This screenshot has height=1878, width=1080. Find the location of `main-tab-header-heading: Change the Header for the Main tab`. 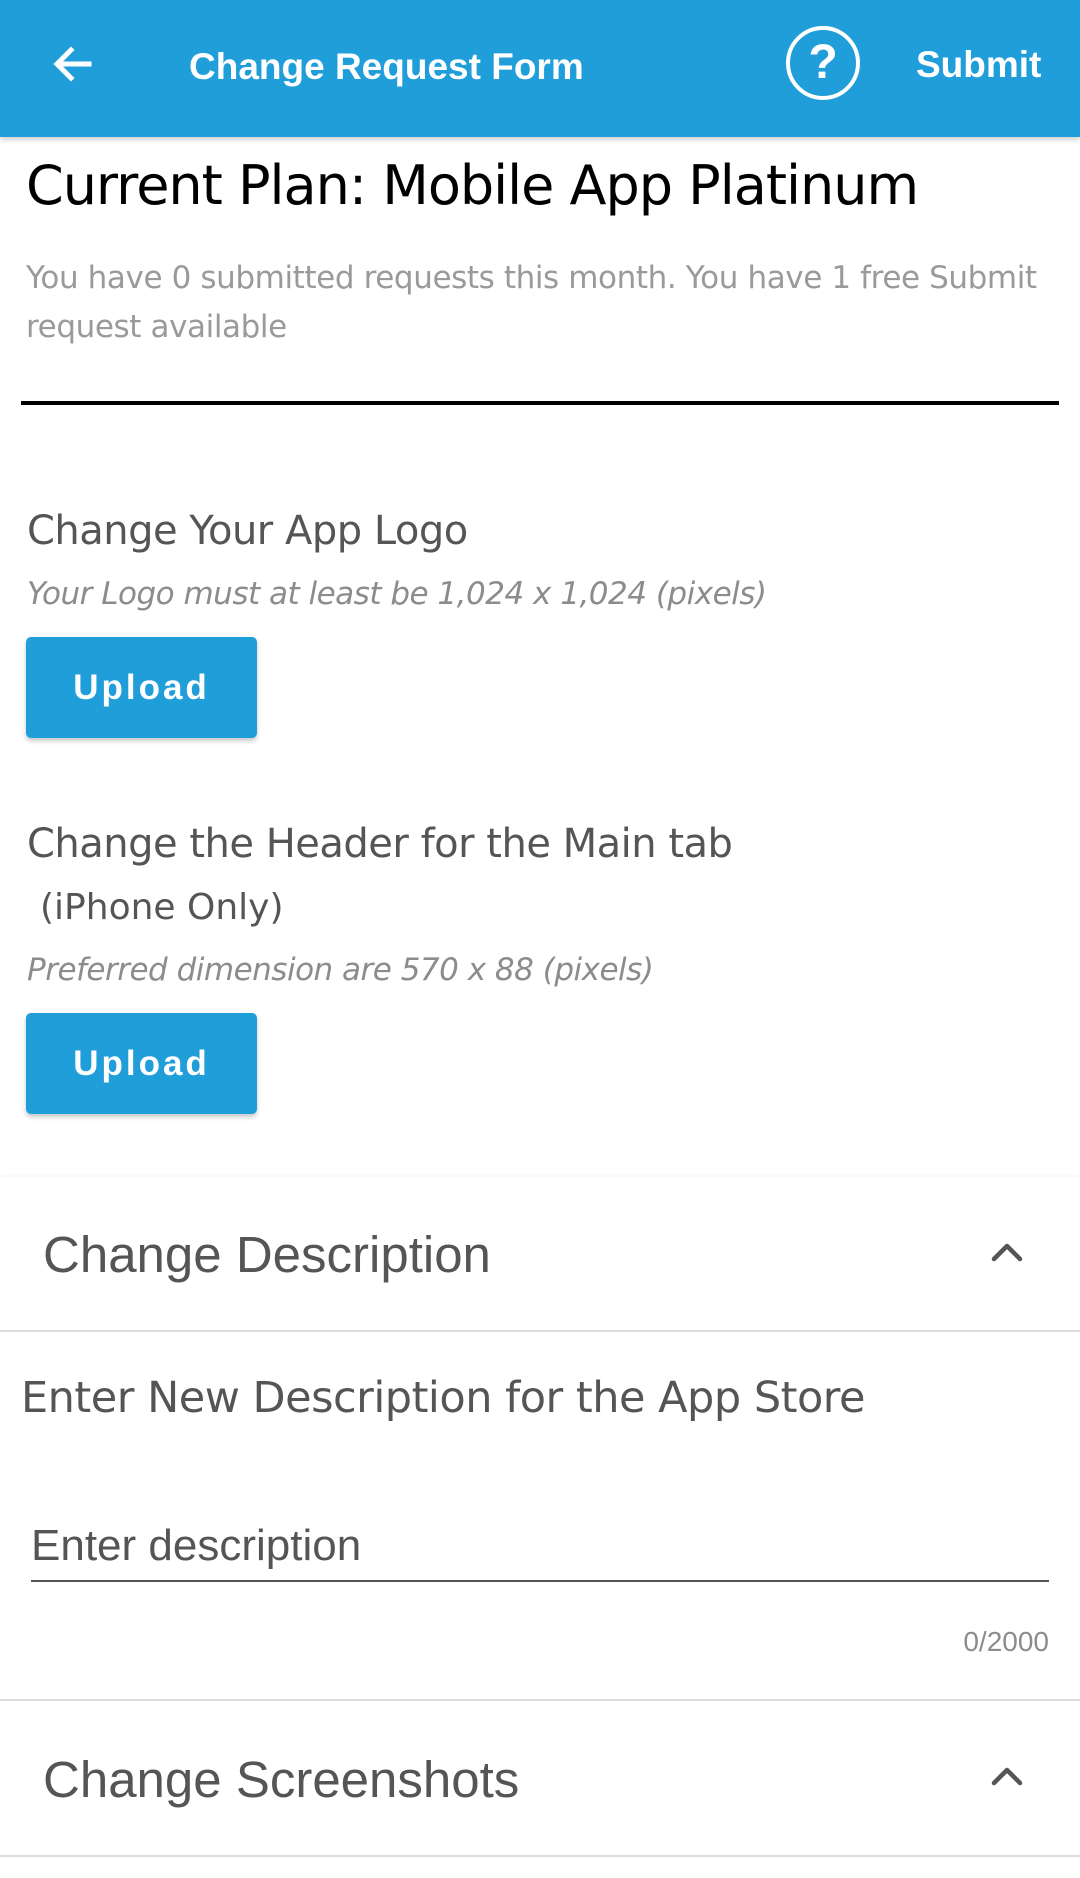

main-tab-header-heading: Change the Header for the Main tab is located at coordinates (380, 844).